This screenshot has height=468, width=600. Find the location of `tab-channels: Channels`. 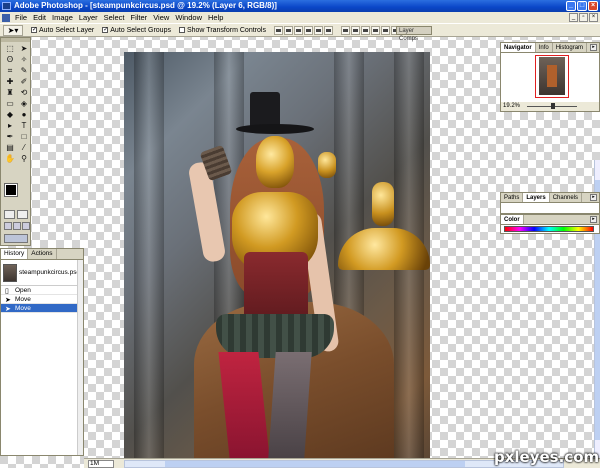

tab-channels: Channels is located at coordinates (566, 197).